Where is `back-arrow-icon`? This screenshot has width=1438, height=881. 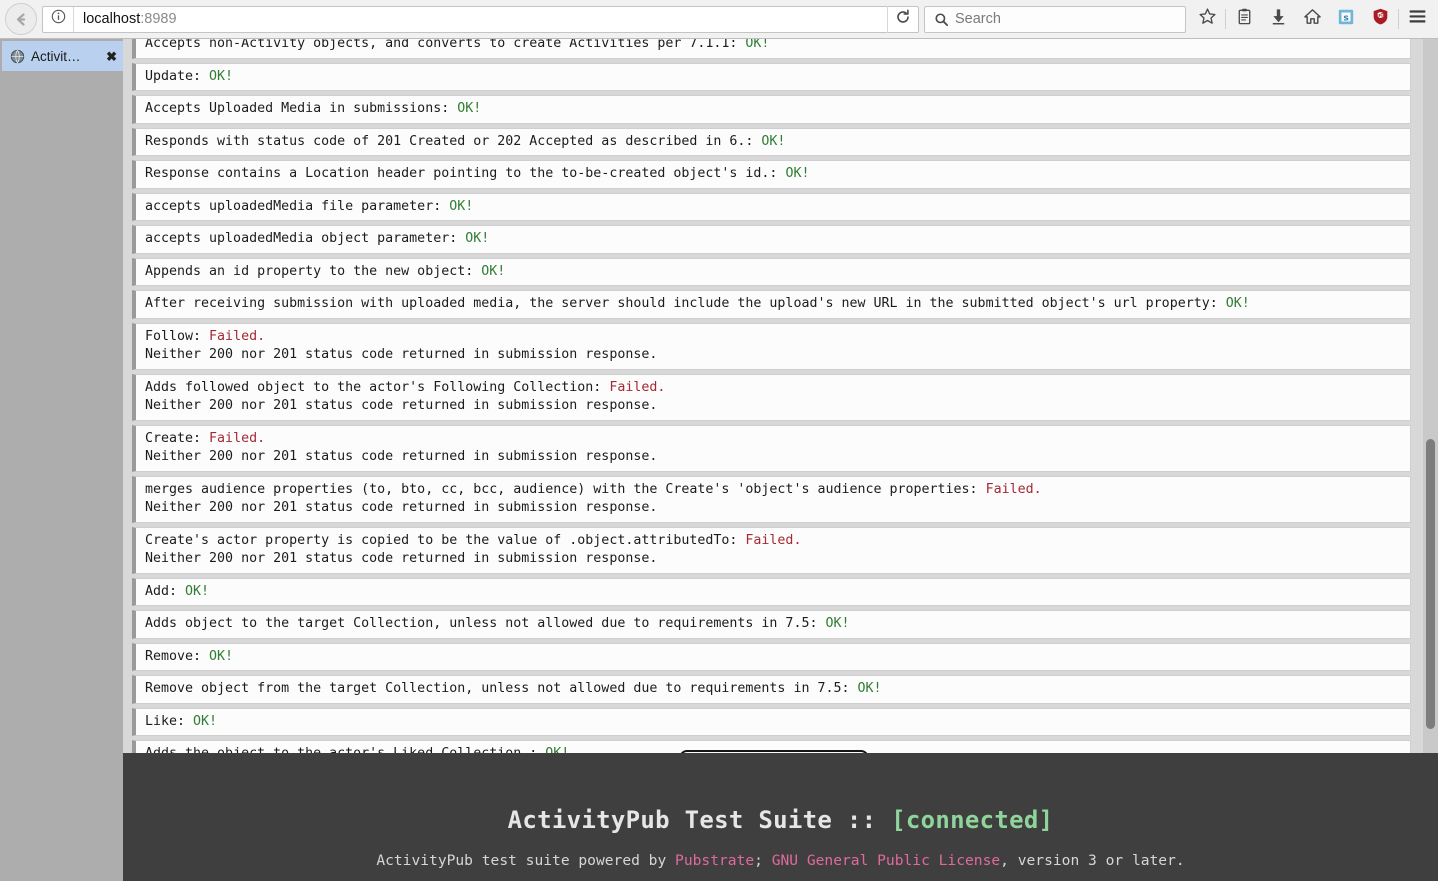
back-arrow-icon is located at coordinates (21, 19).